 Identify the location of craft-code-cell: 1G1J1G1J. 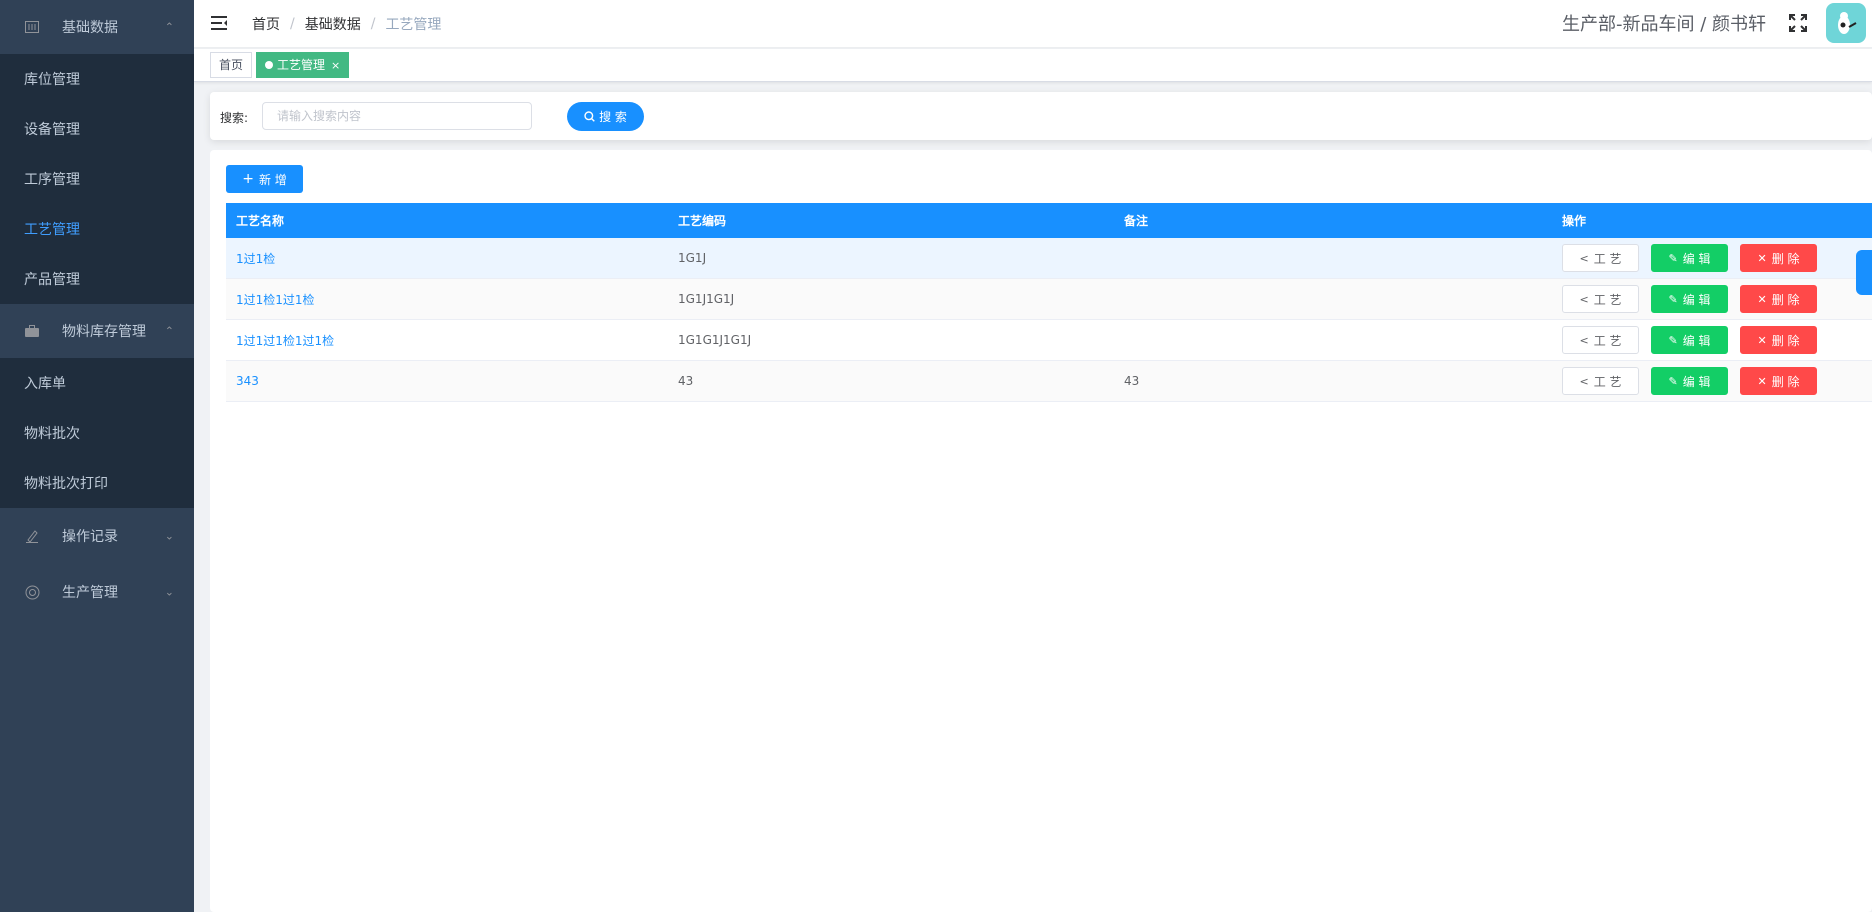
(706, 299).